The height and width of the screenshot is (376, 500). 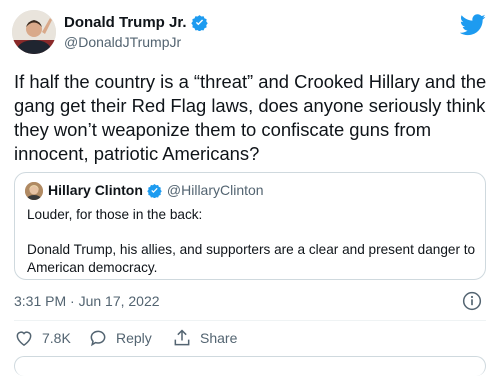 I want to click on heart-icon, so click(x=24, y=338).